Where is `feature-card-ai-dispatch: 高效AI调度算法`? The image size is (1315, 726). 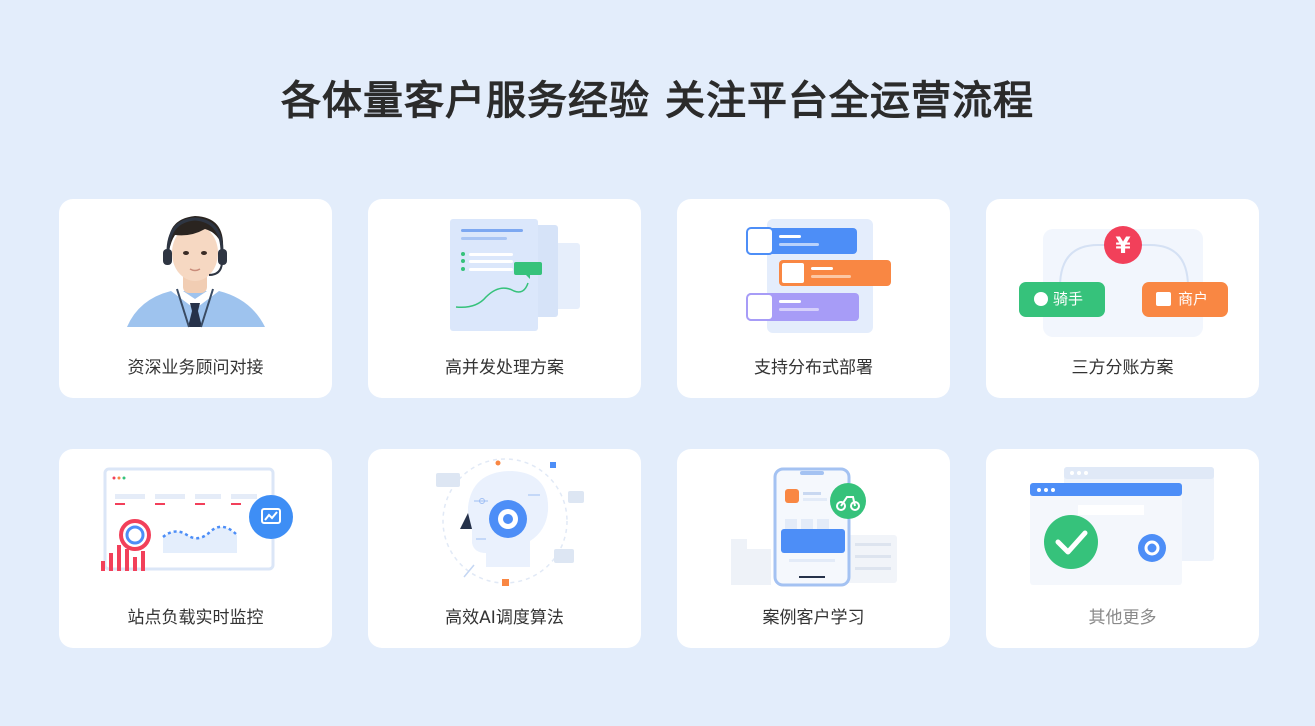 feature-card-ai-dispatch: 高效AI调度算法 is located at coordinates (504, 548).